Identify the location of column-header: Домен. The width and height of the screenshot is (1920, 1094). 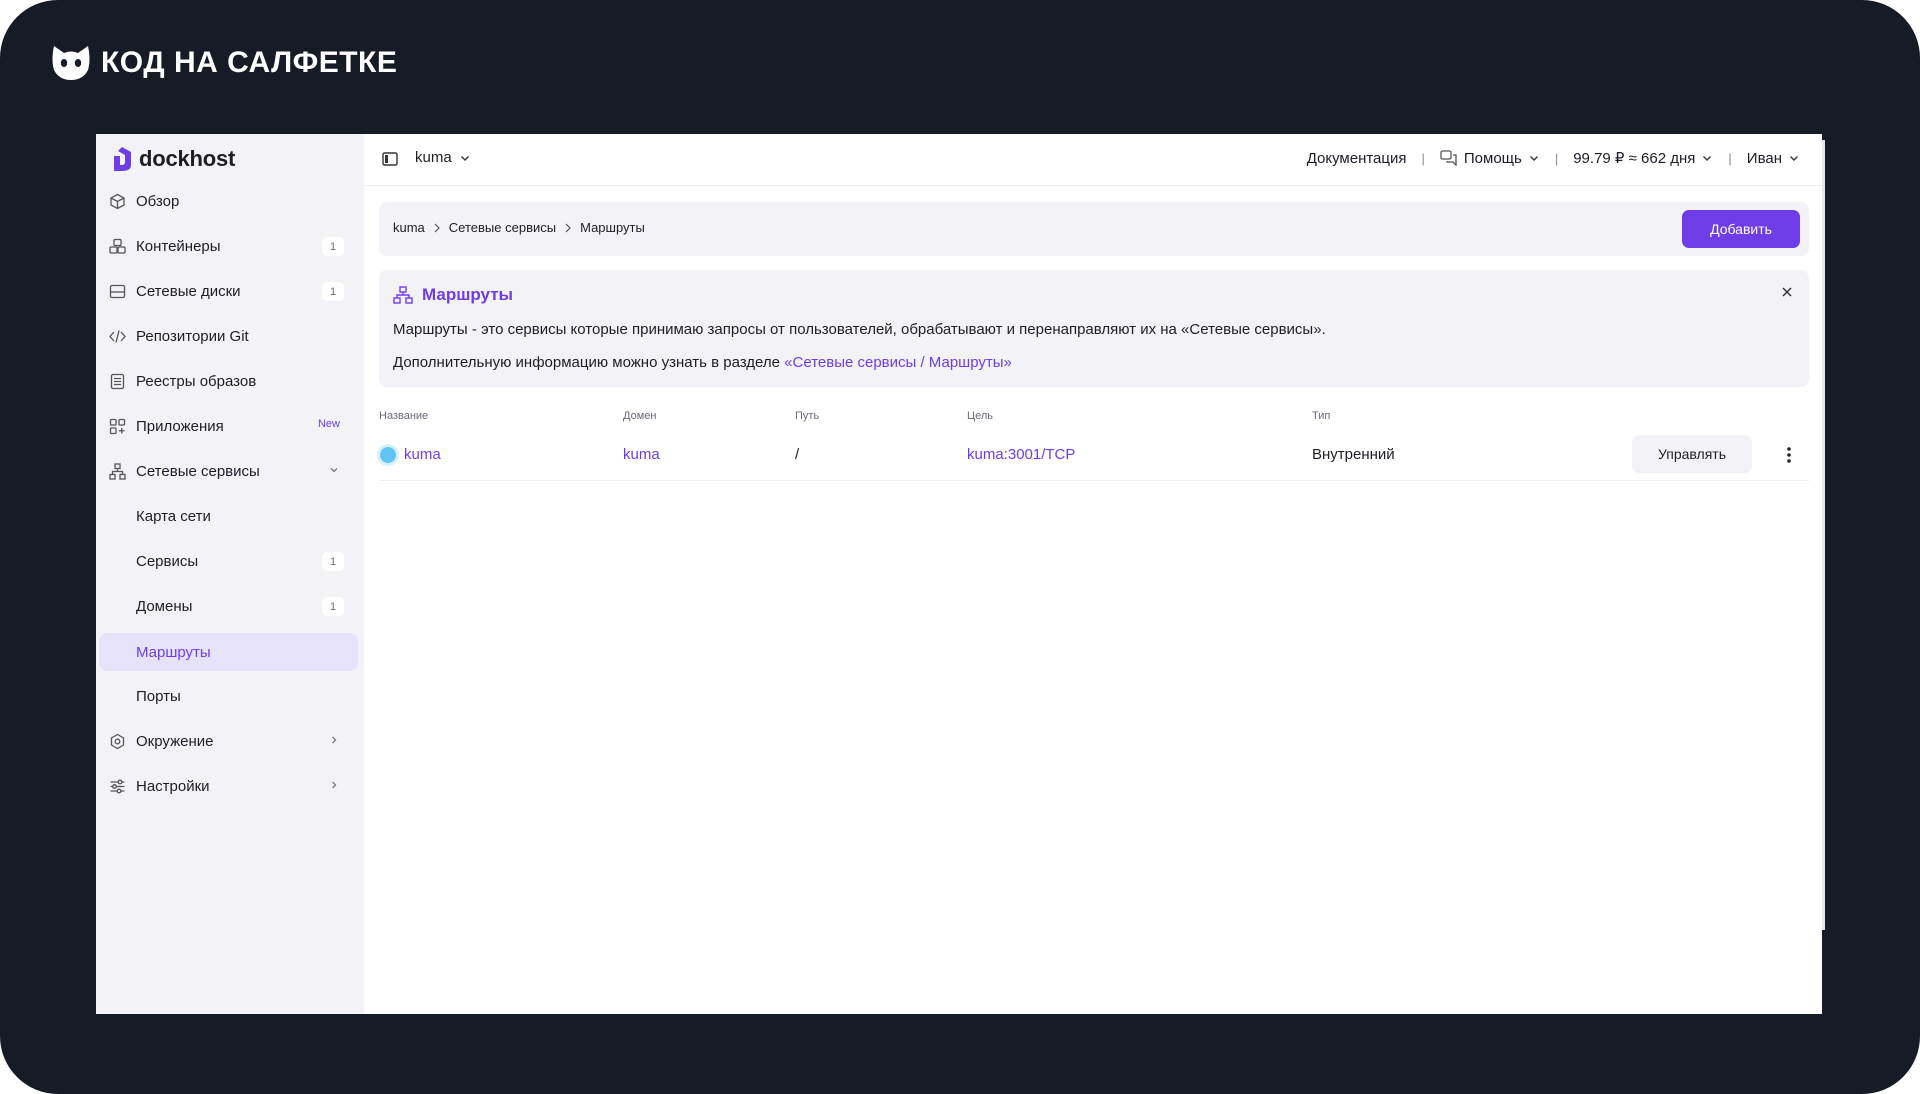
(640, 416).